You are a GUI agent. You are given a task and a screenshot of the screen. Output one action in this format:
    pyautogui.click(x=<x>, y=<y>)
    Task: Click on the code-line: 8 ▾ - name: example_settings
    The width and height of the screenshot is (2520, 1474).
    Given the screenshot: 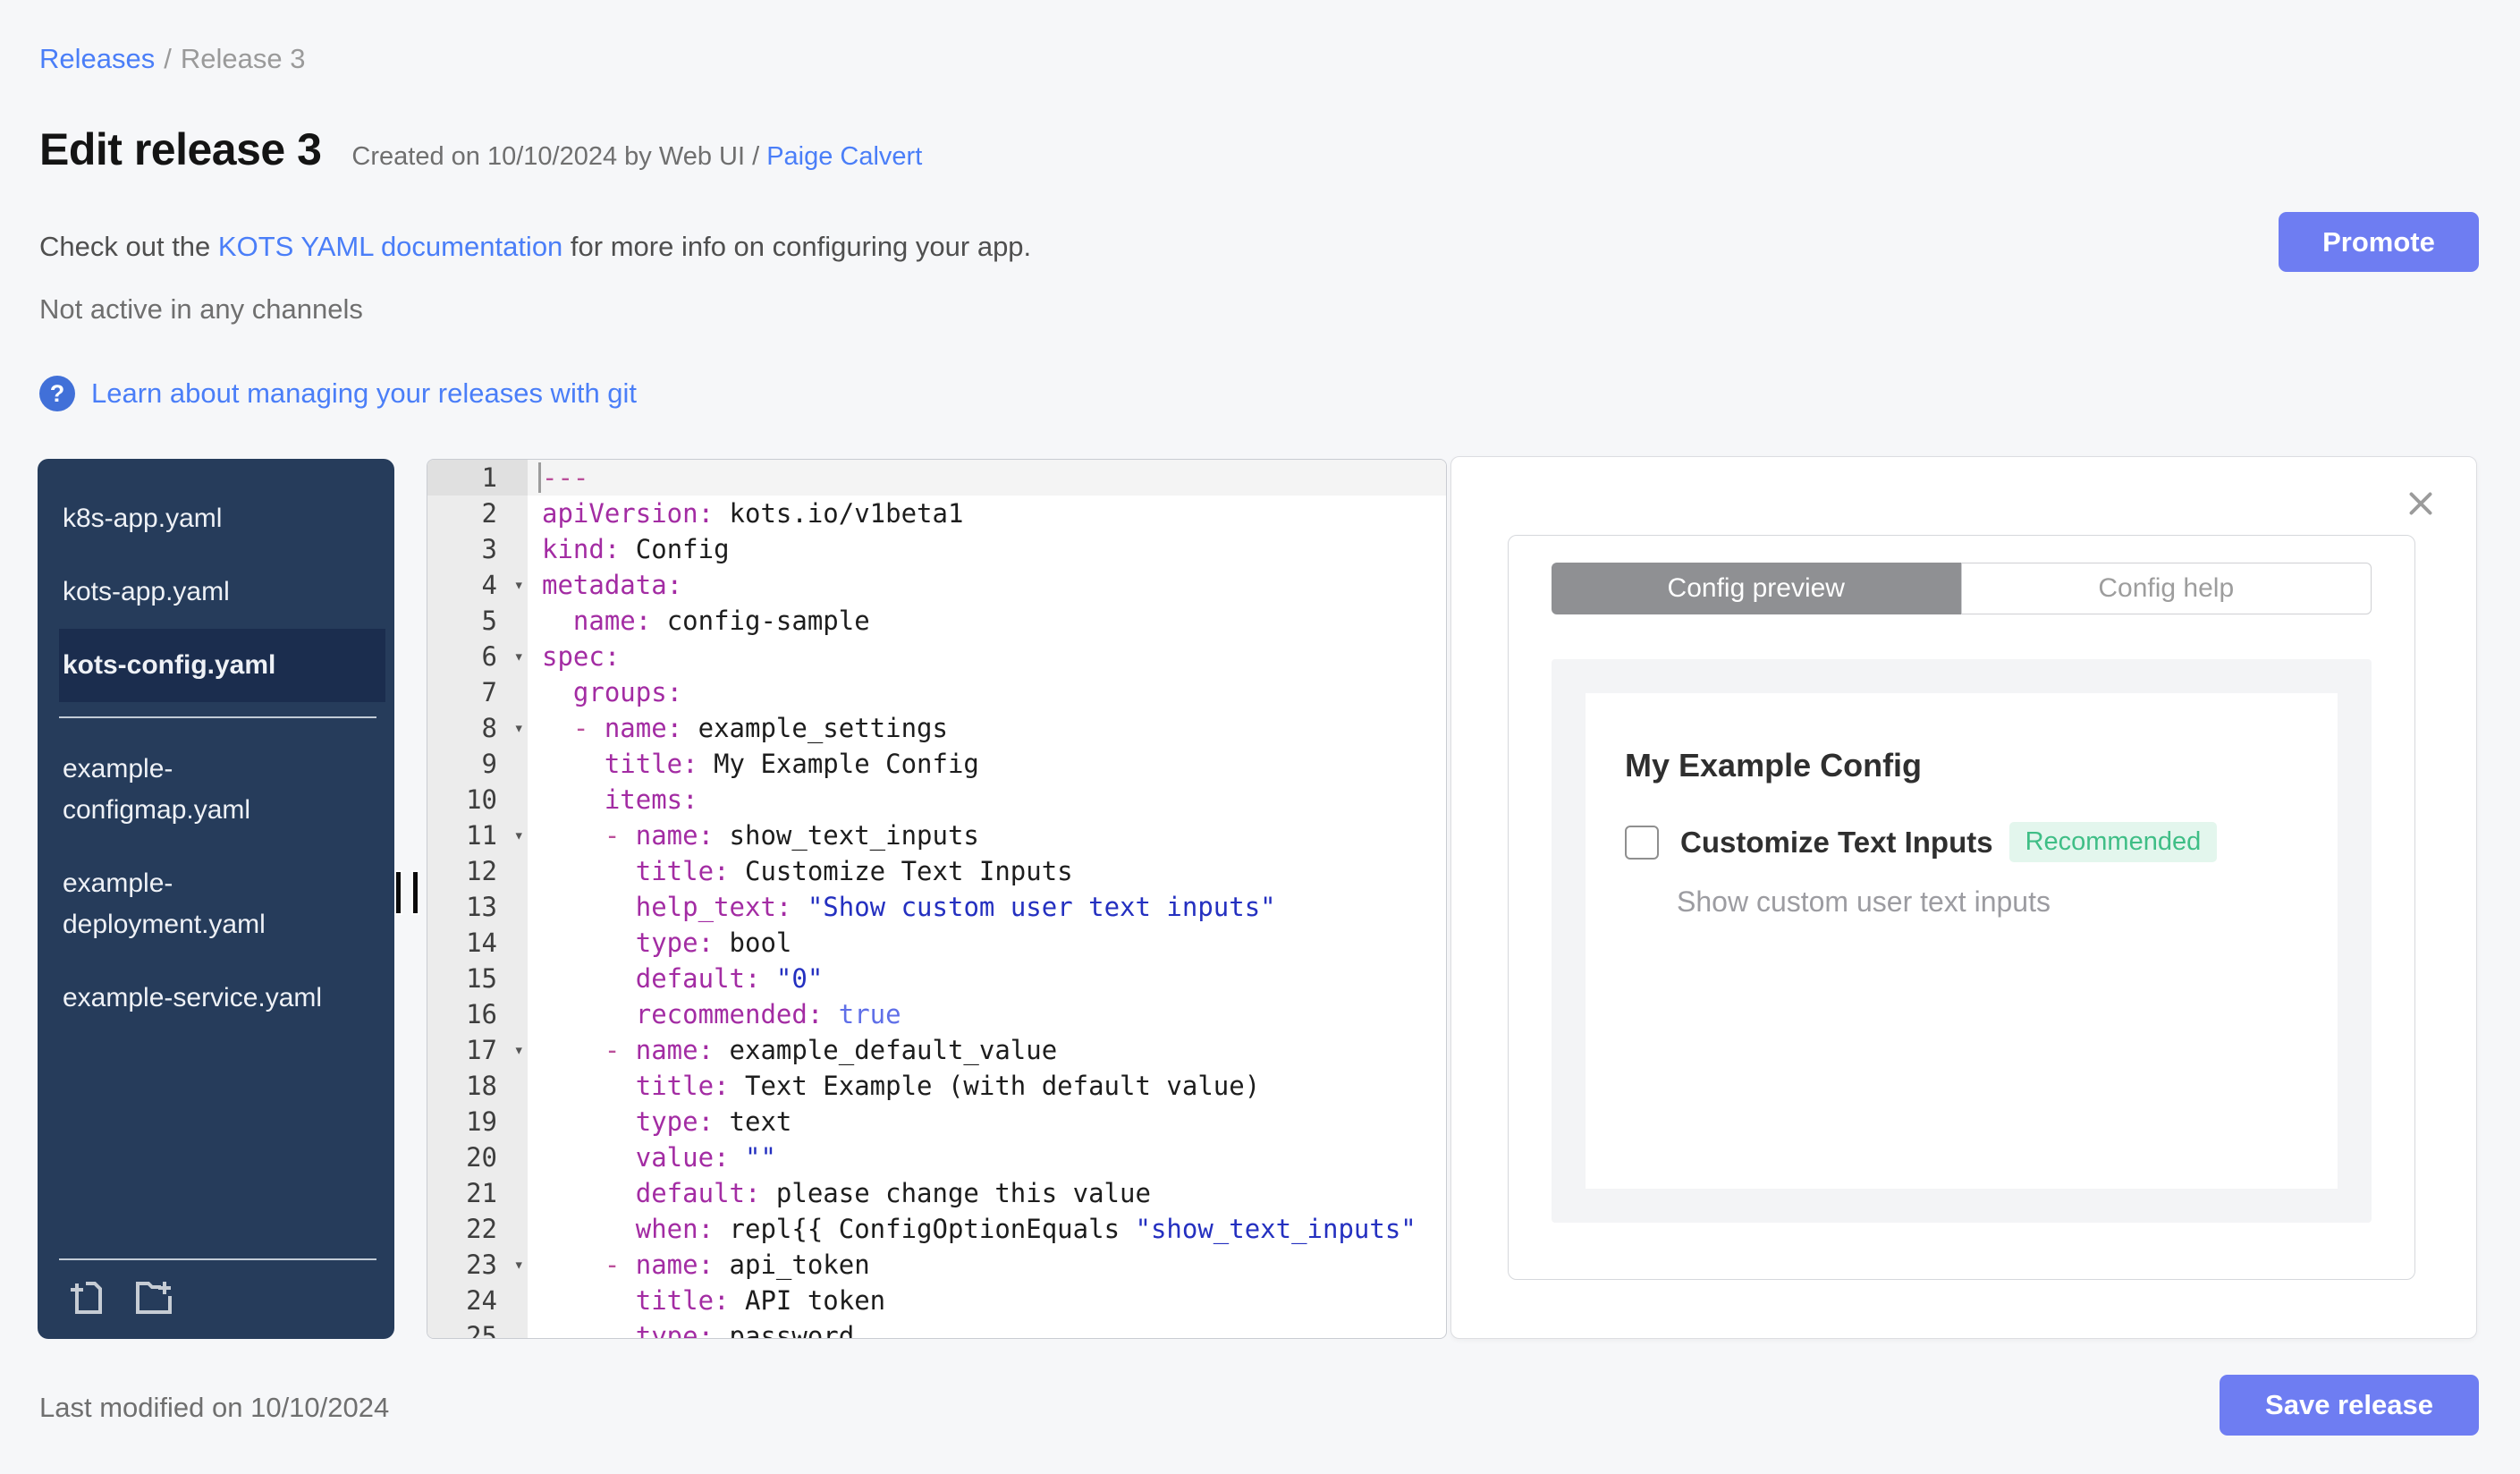 What is the action you would take?
    pyautogui.click(x=937, y=728)
    